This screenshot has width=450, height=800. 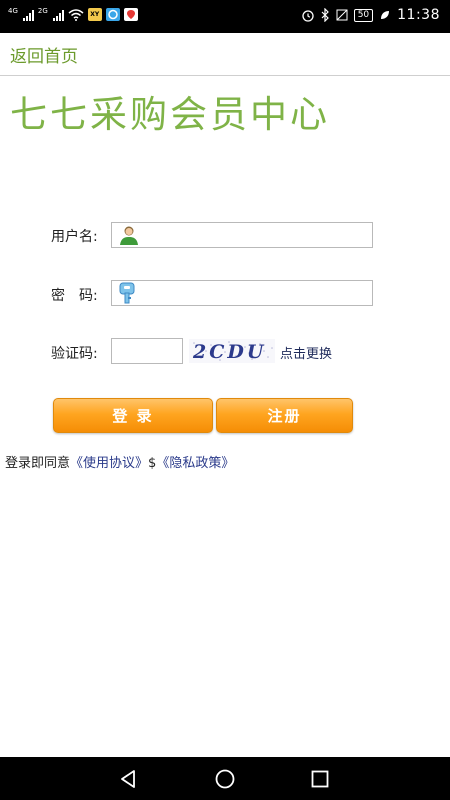 What do you see at coordinates (418, 15) in the screenshot?
I see `clock: 11:38` at bounding box center [418, 15].